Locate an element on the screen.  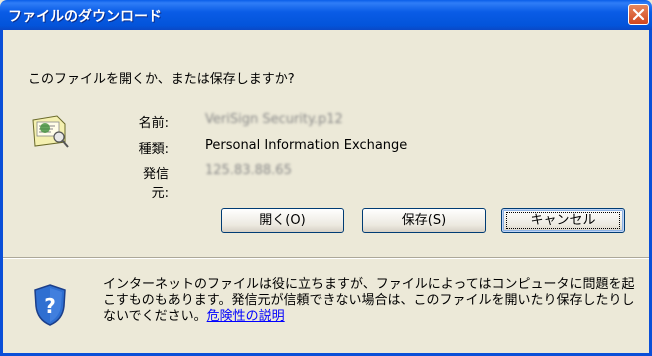
focus-rectangle is located at coordinates (563, 220).